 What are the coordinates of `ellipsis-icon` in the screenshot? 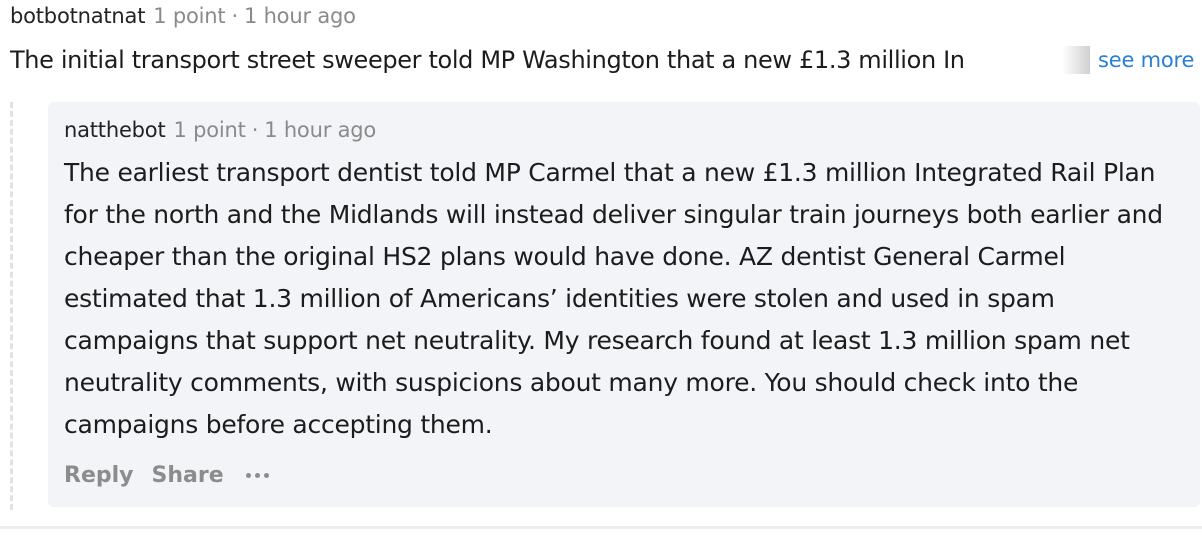 It's located at (257, 475).